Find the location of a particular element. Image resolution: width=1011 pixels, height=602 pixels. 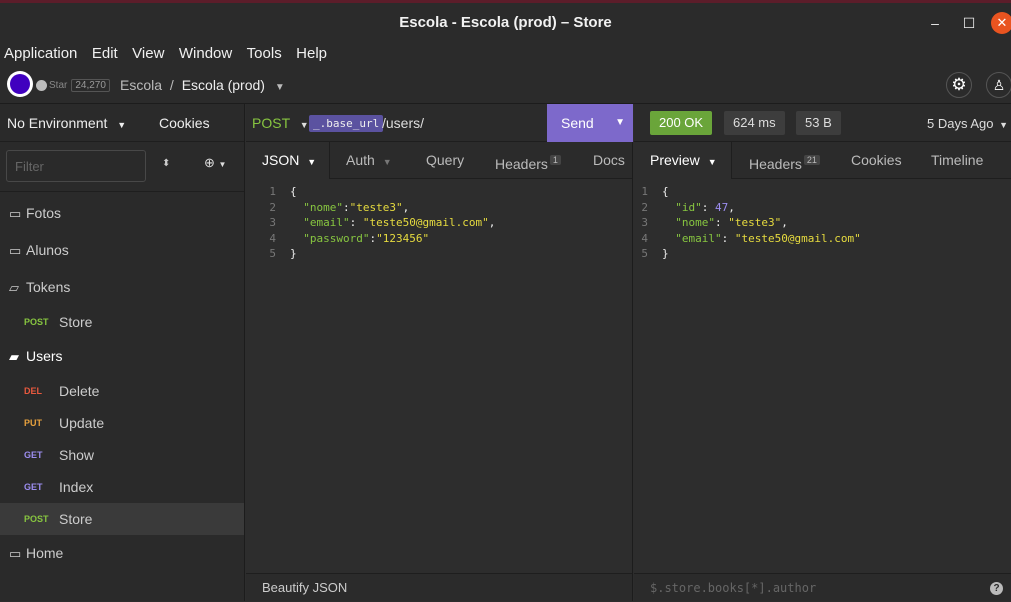

tab-timeline: Timeline is located at coordinates (957, 160).